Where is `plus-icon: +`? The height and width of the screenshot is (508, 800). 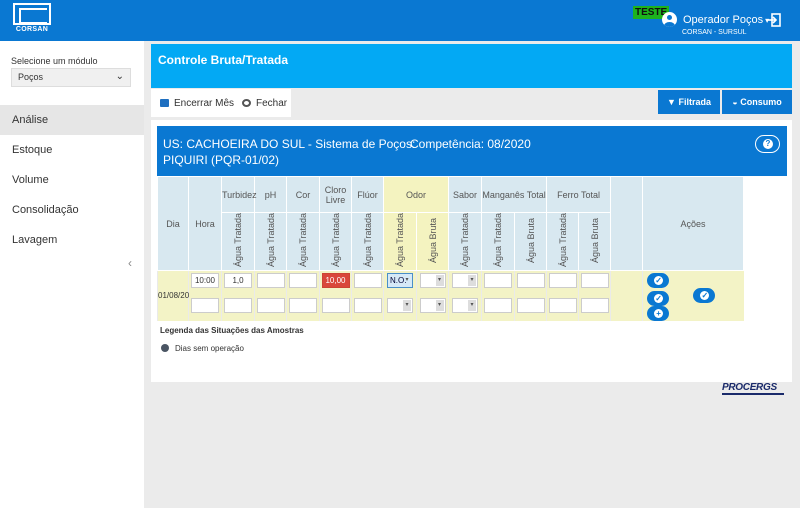 plus-icon: + is located at coordinates (659, 313).